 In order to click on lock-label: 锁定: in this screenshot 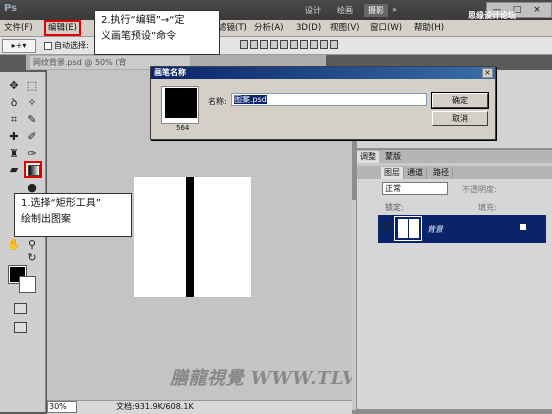, I will do `click(394, 207)`.